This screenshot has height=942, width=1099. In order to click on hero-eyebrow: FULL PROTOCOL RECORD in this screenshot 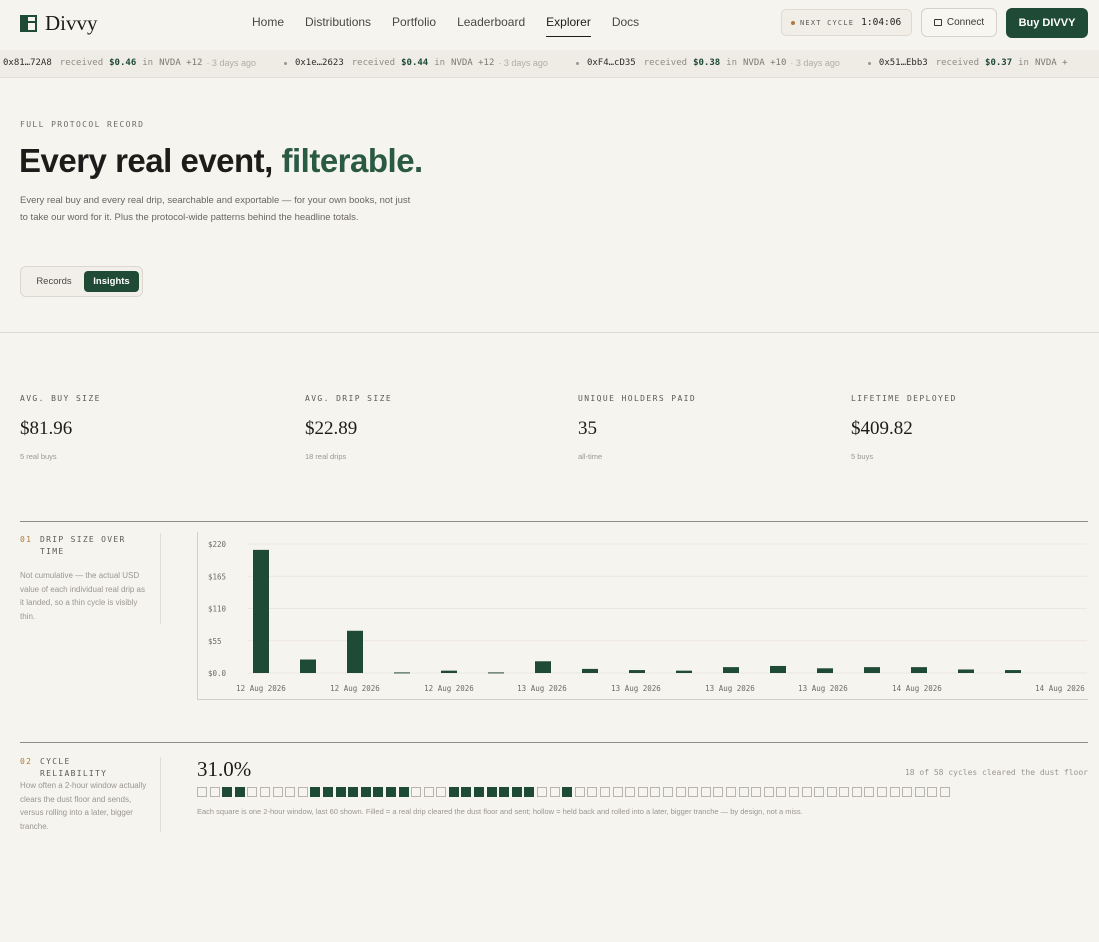, I will do `click(82, 124)`.